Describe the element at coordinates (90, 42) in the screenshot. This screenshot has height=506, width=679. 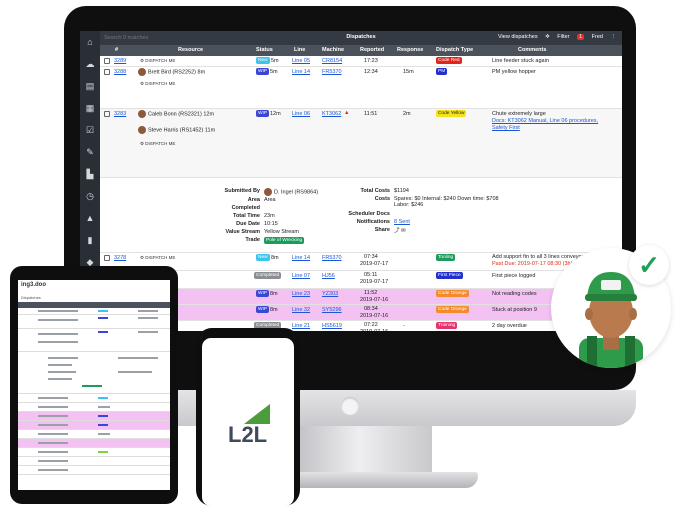
I see `home-icon: ⌂` at that location.